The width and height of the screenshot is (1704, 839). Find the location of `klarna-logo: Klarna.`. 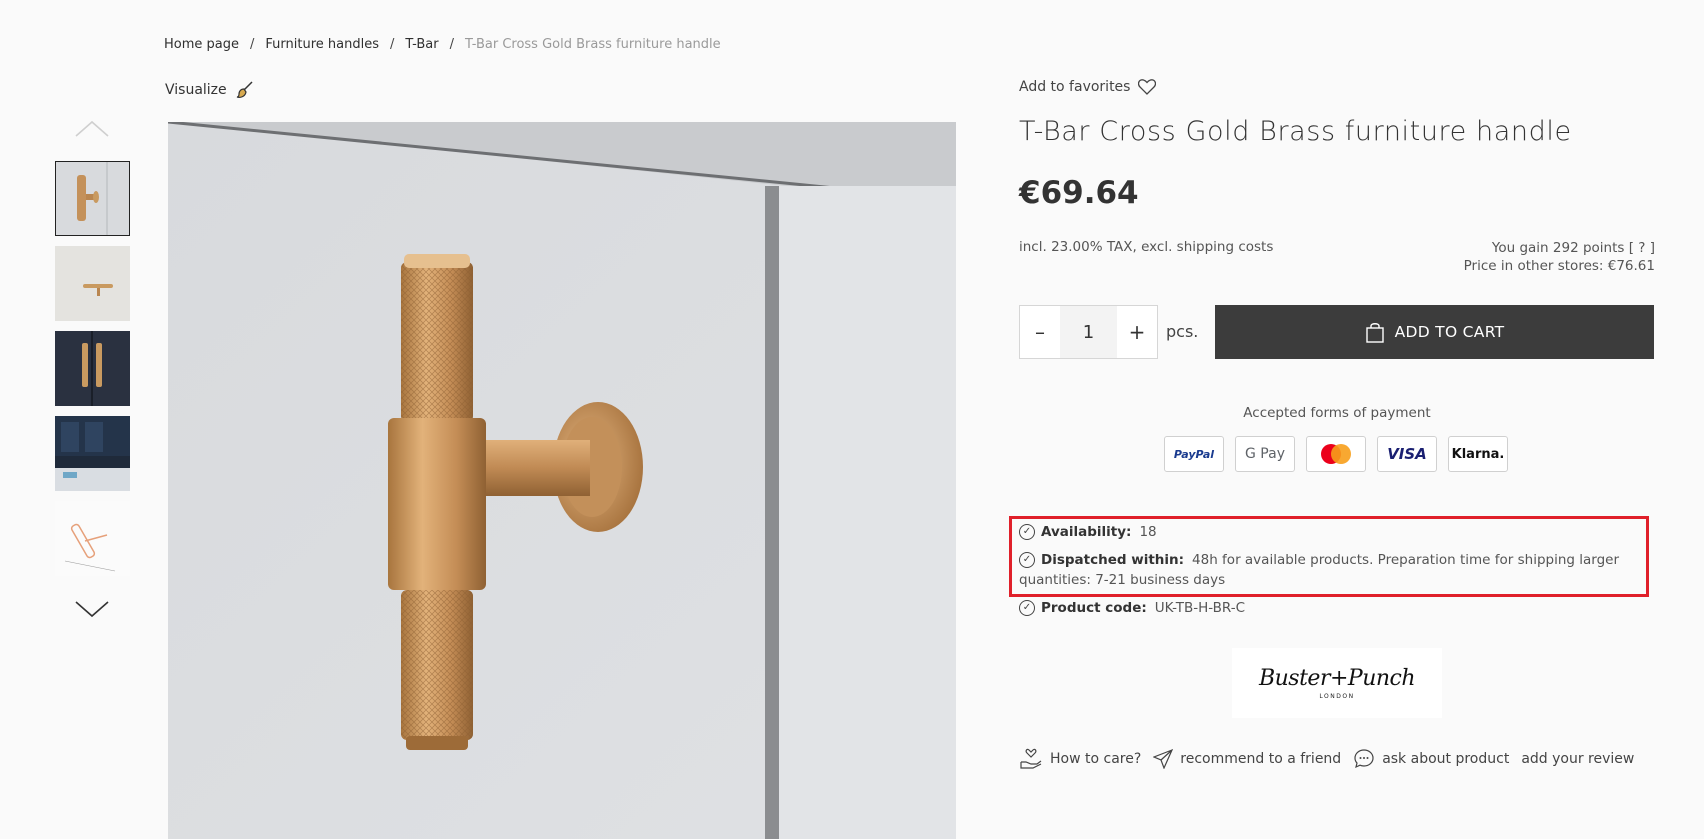

klarna-logo: Klarna. is located at coordinates (1478, 454).